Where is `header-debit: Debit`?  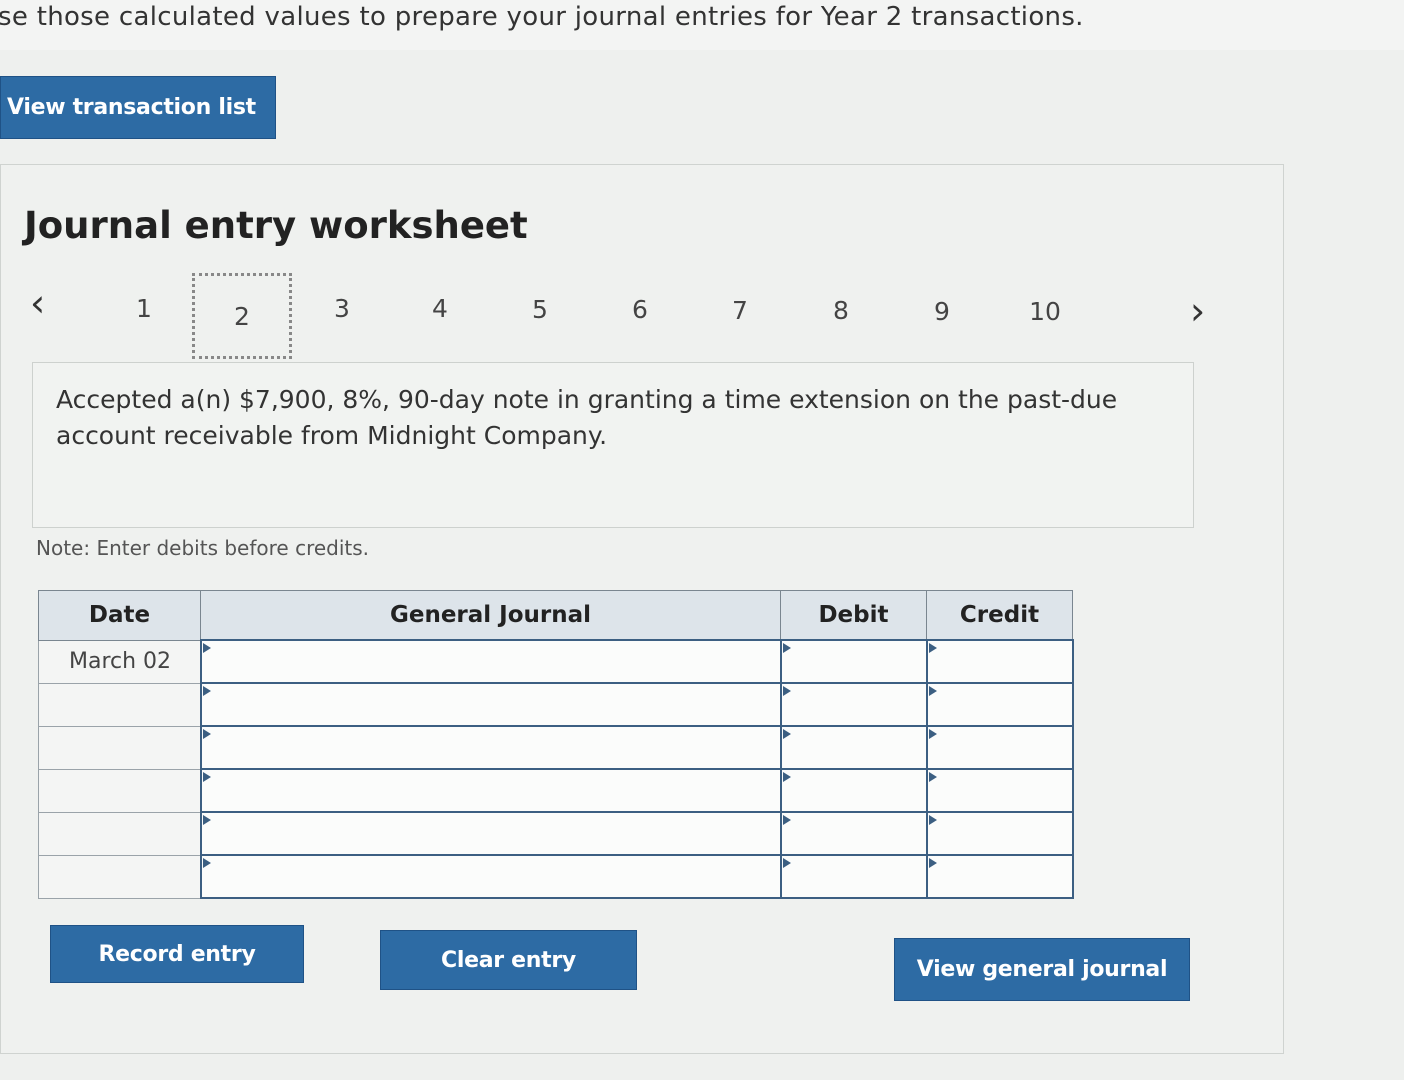 header-debit: Debit is located at coordinates (853, 615).